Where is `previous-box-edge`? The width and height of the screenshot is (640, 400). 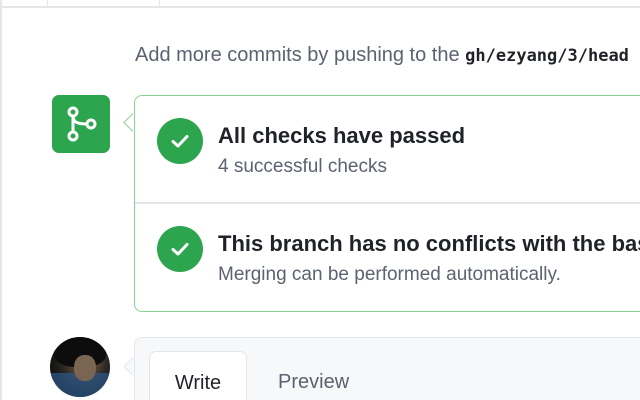
previous-box-edge is located at coordinates (320, 4).